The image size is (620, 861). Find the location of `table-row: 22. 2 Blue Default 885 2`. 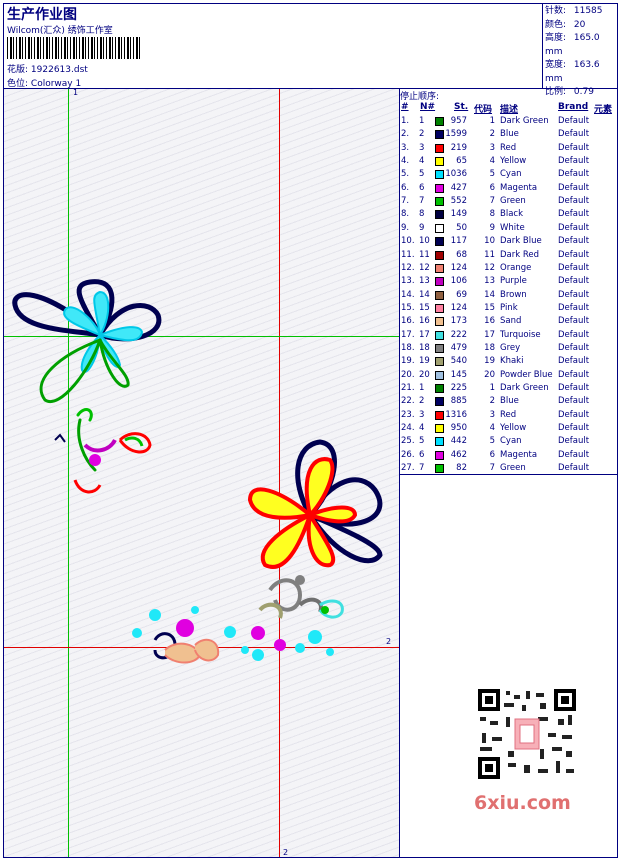

table-row: 22. 2 Blue Default 885 2 is located at coordinates (509, 401).